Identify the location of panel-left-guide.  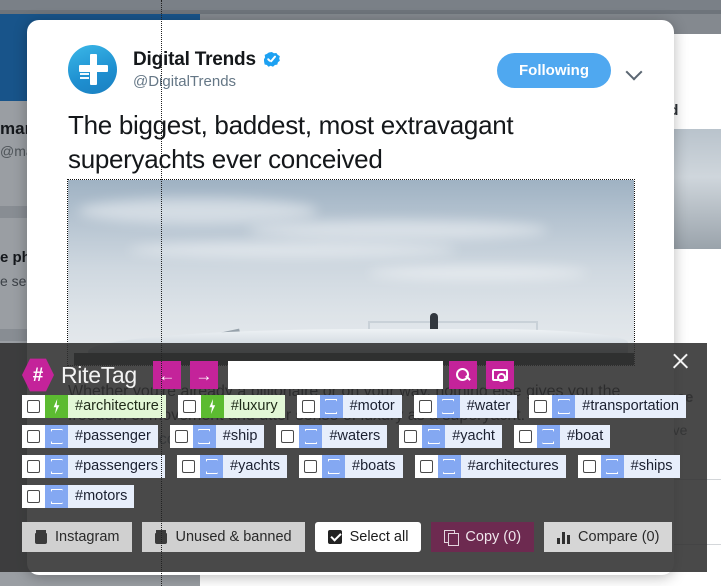
(161, 293).